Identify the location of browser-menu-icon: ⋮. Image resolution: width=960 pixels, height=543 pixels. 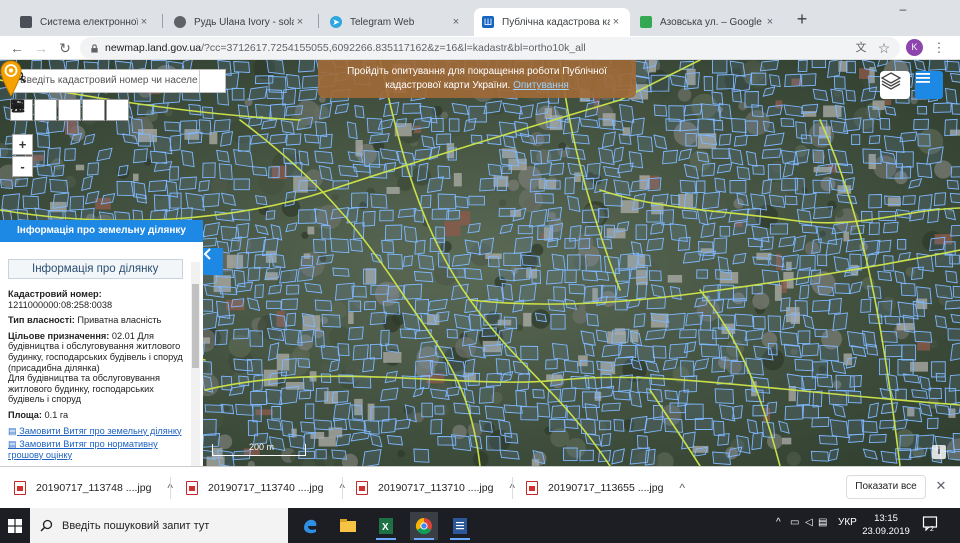
(939, 48).